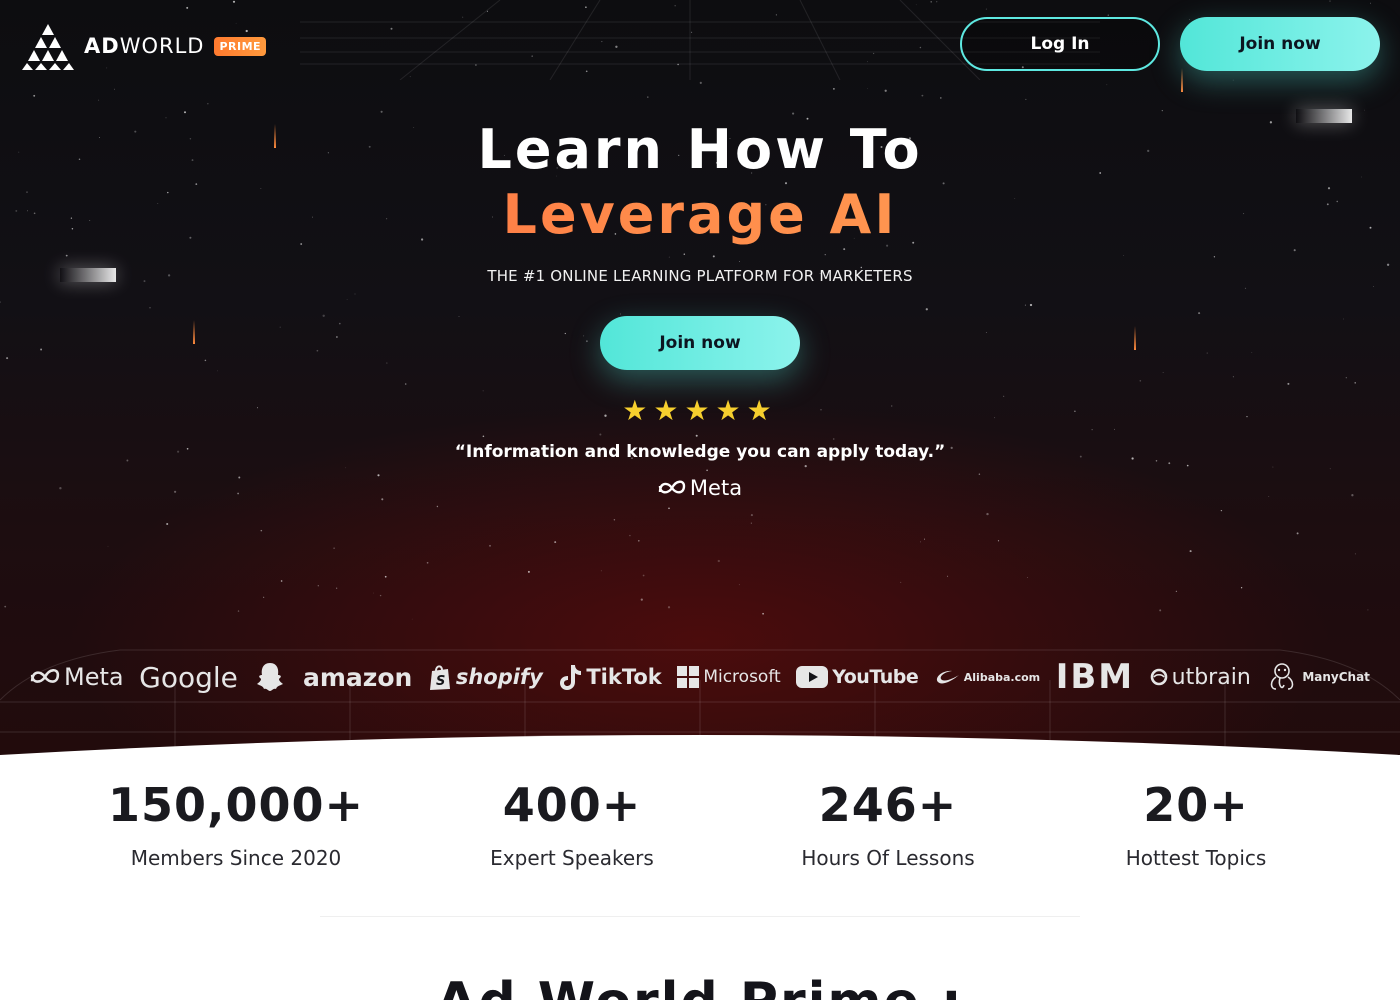 The width and height of the screenshot is (1400, 1000). Describe the element at coordinates (688, 677) in the screenshot. I see `microsoft-windows-icon` at that location.